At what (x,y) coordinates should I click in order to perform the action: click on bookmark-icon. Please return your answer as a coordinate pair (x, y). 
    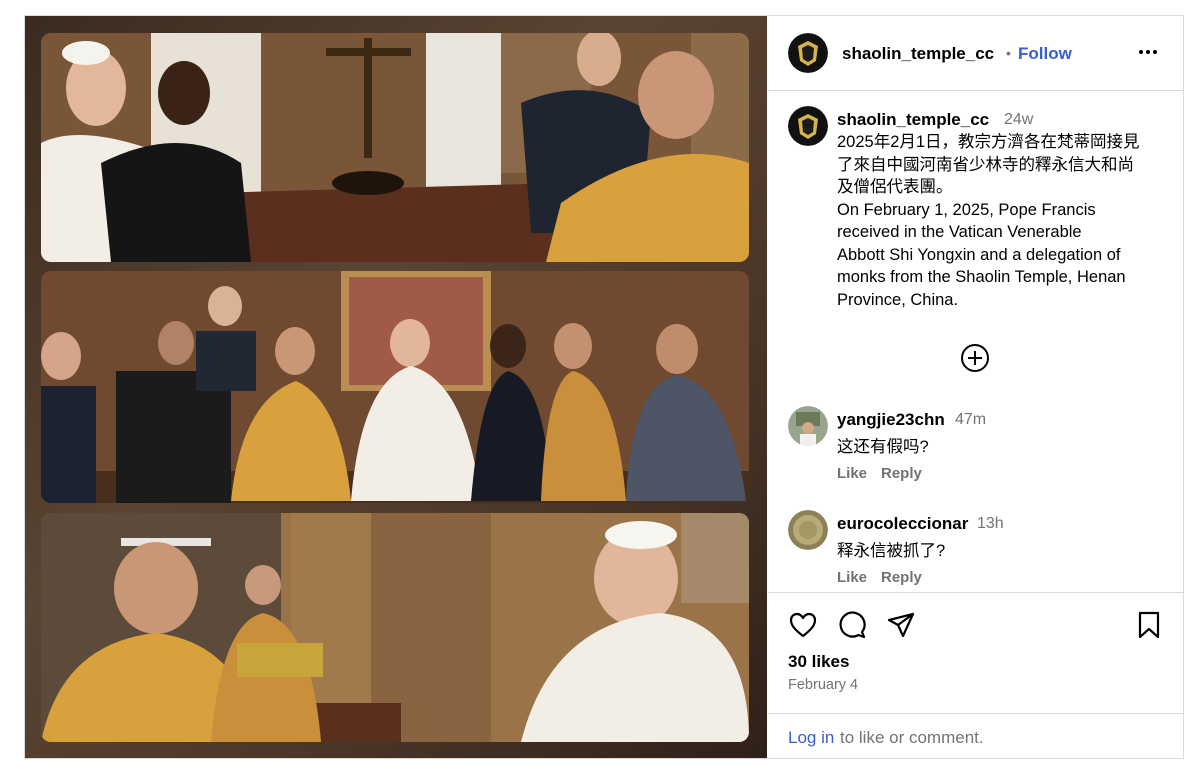
    Looking at the image, I should click on (1149, 625).